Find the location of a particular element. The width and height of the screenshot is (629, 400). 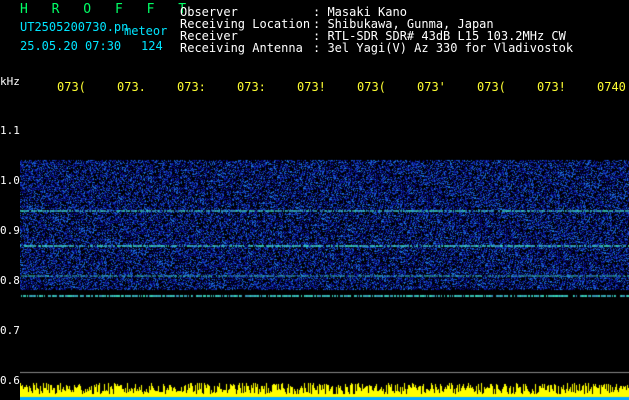

datetime-label: 25.05.20 07:30 is located at coordinates (71, 46).